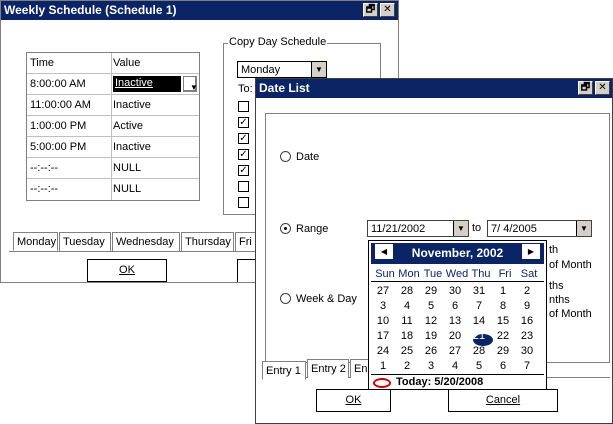 The width and height of the screenshot is (613, 424). I want to click on tab-tuesday: Tuesday, so click(85, 241).